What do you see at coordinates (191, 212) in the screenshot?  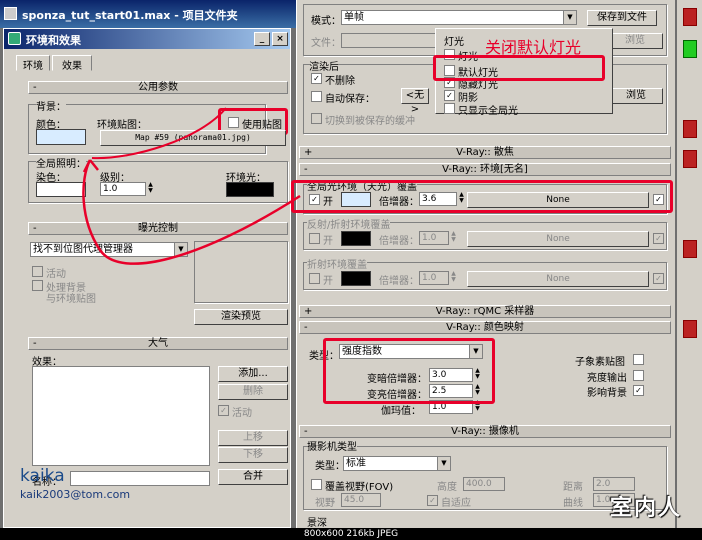 I see `annotation-arrow-path` at bounding box center [191, 212].